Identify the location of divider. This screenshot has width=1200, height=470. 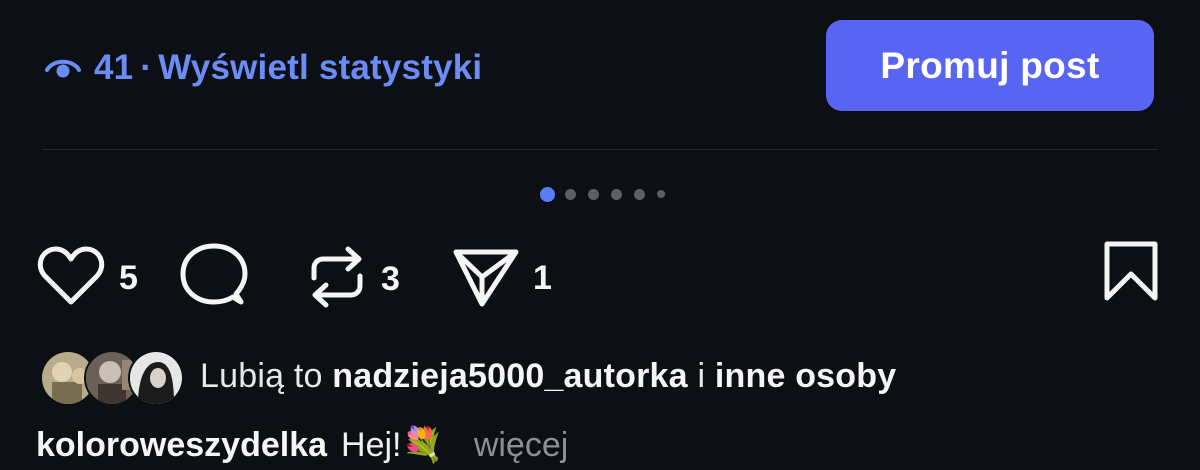
(600, 149).